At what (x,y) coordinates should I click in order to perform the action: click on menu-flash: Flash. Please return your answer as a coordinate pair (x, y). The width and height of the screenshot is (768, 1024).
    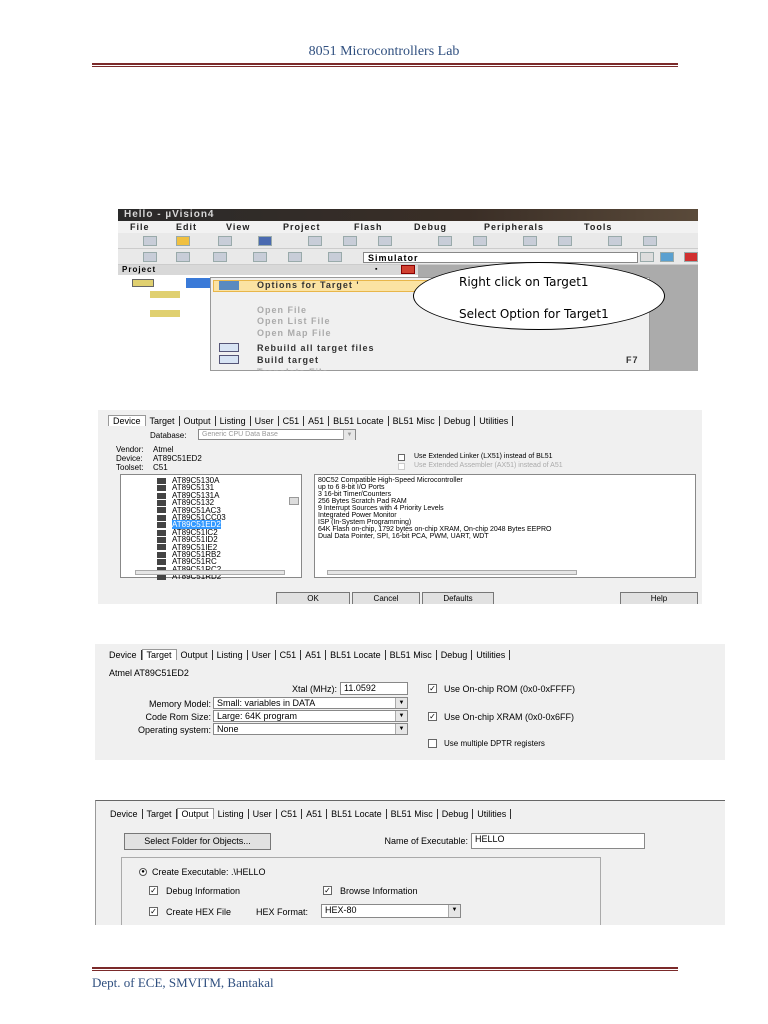
    Looking at the image, I should click on (368, 227).